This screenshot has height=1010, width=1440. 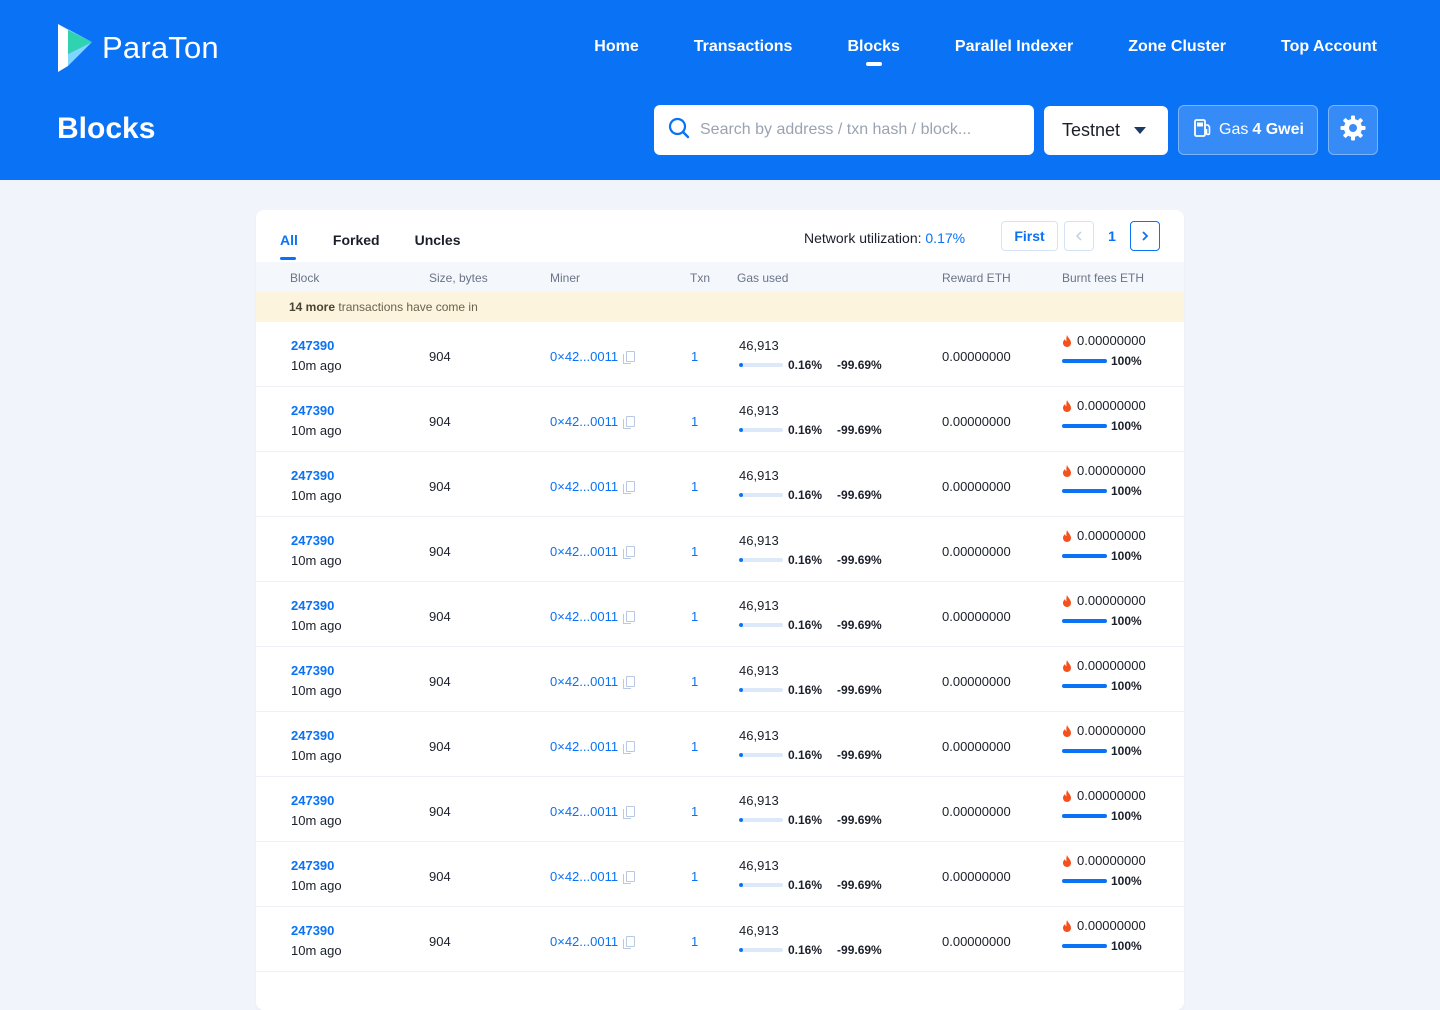 I want to click on nav-home: Home, so click(x=616, y=49).